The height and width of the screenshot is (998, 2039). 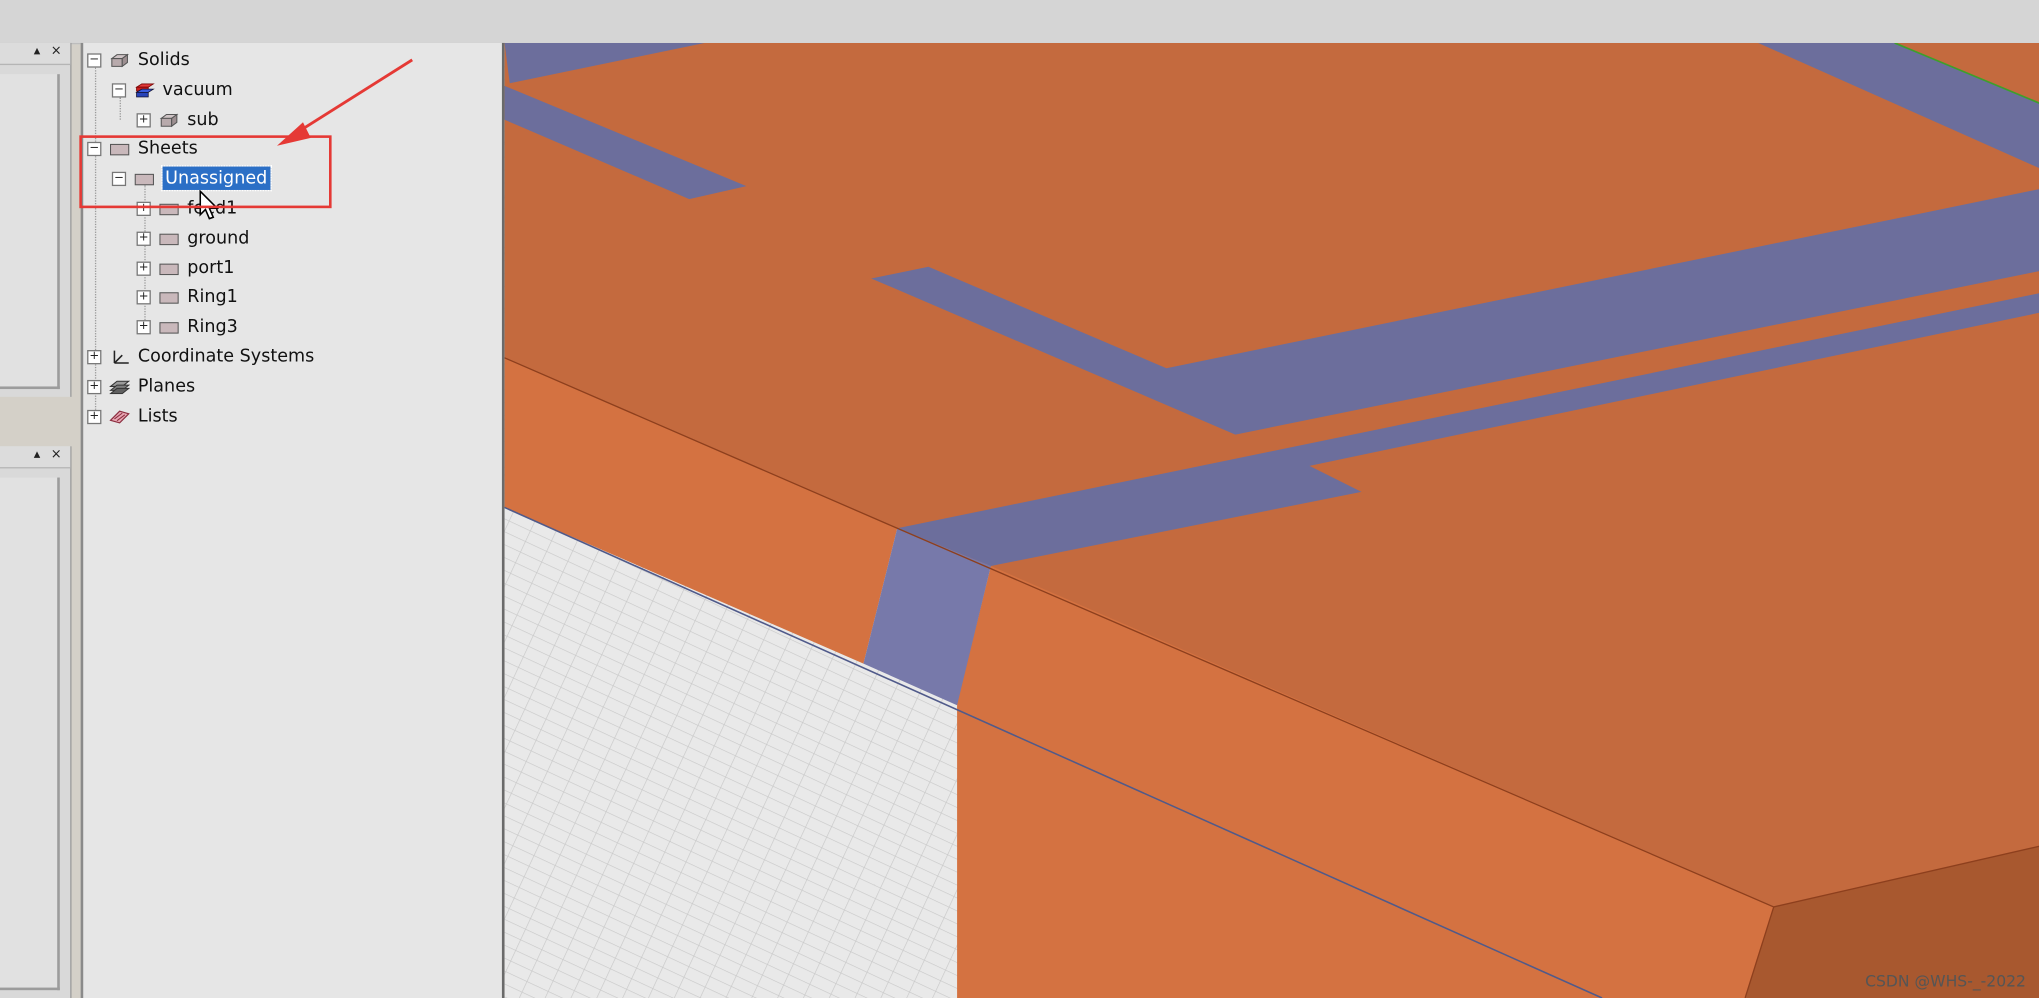 What do you see at coordinates (163, 60) in the screenshot?
I see `tree-node-label: Solids` at bounding box center [163, 60].